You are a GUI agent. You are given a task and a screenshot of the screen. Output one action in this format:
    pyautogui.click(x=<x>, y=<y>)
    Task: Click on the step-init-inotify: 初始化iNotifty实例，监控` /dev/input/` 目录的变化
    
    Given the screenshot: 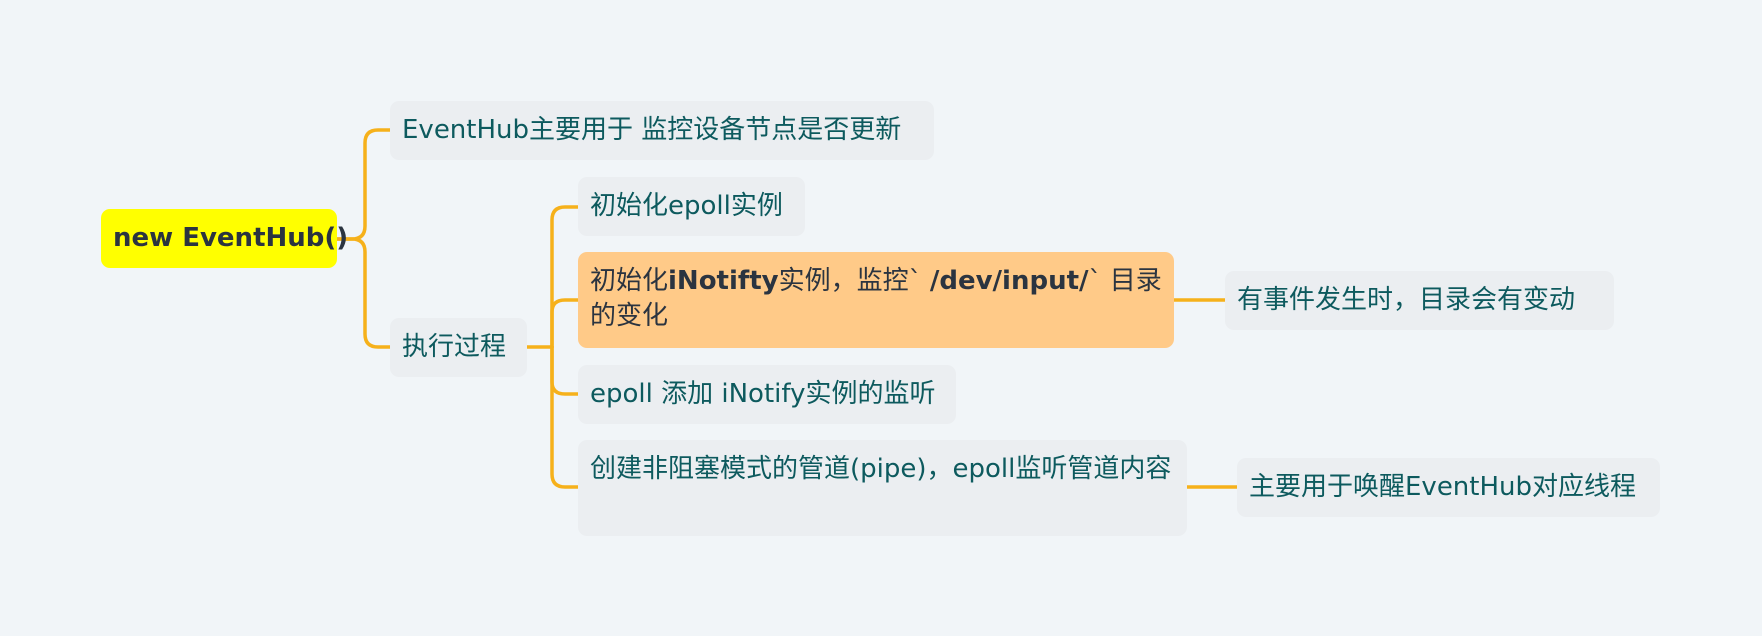 What is the action you would take?
    pyautogui.click(x=876, y=300)
    